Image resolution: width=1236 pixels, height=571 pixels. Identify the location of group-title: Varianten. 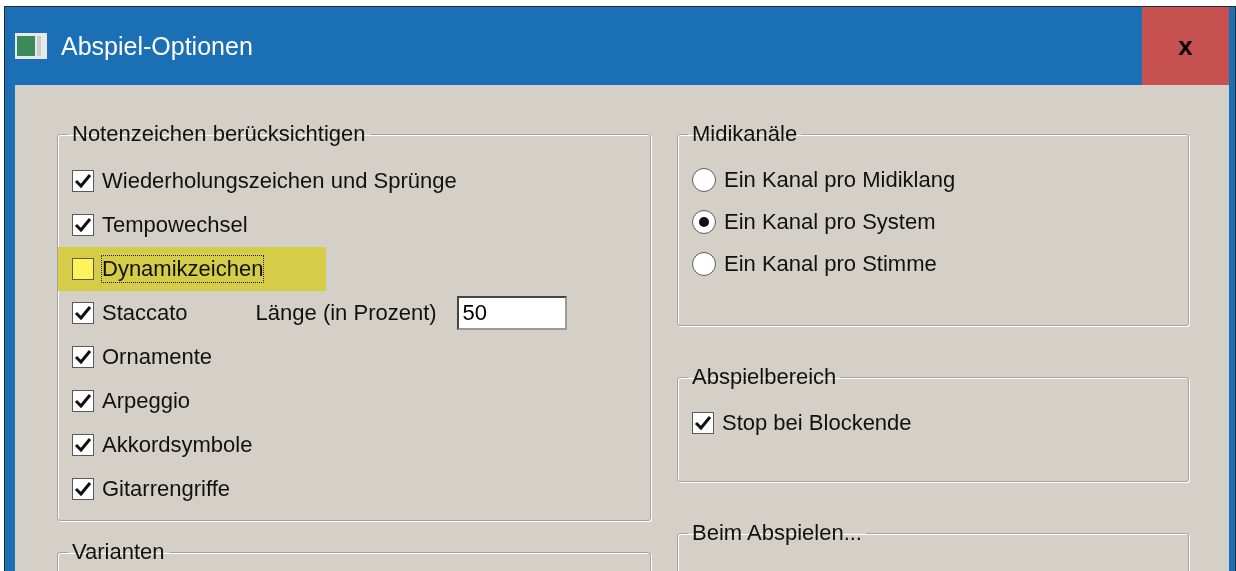
(118, 552).